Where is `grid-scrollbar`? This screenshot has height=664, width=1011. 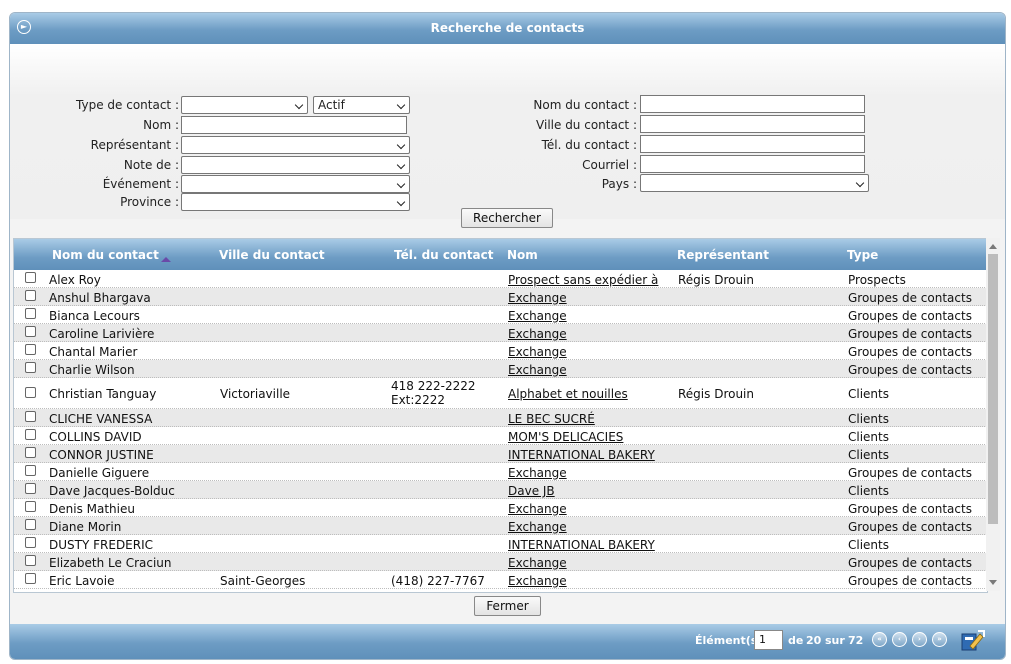 grid-scrollbar is located at coordinates (993, 414).